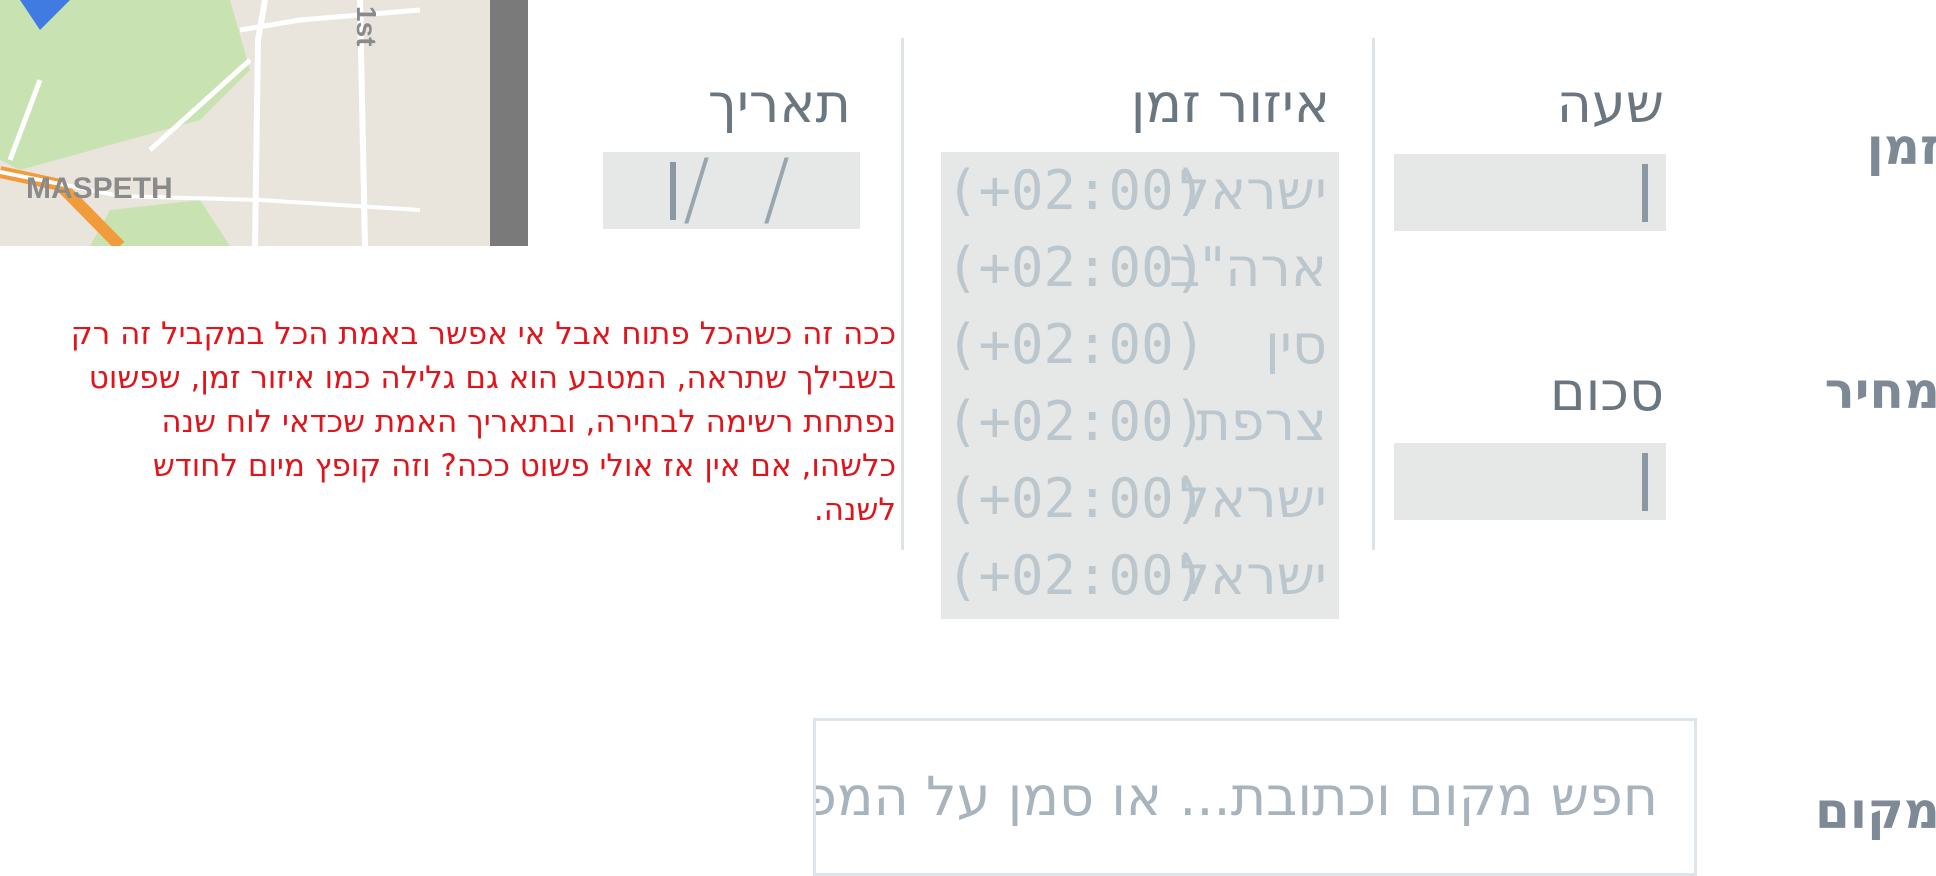  What do you see at coordinates (1530, 481) in the screenshot?
I see `amount-input` at bounding box center [1530, 481].